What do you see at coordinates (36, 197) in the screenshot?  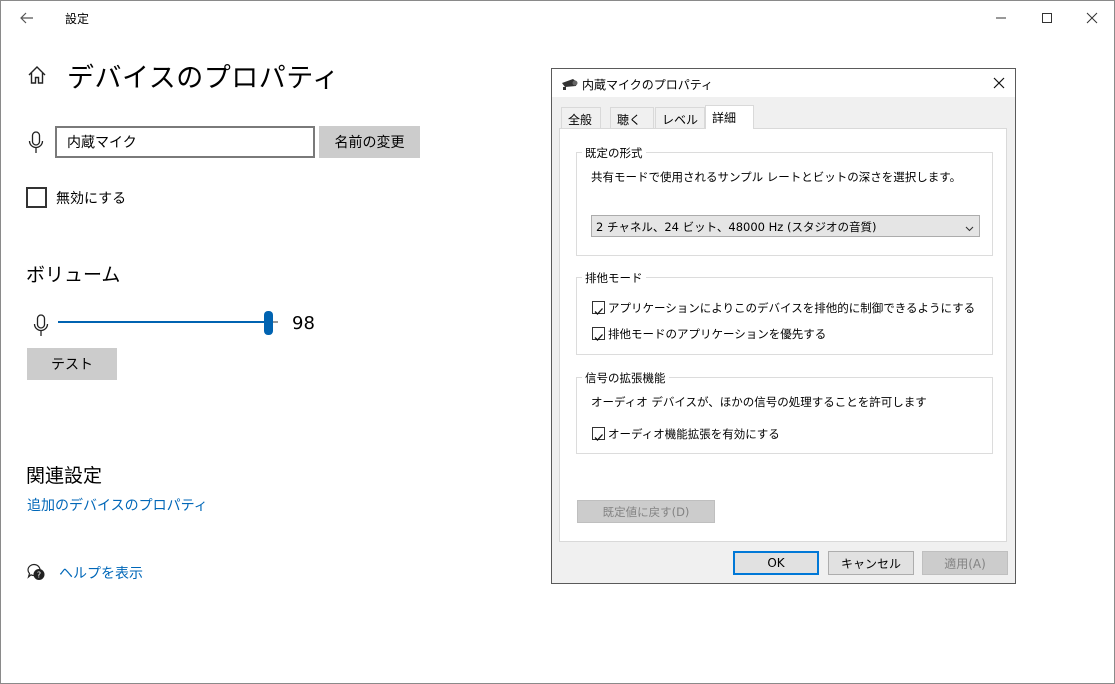 I see `disable-checkbox` at bounding box center [36, 197].